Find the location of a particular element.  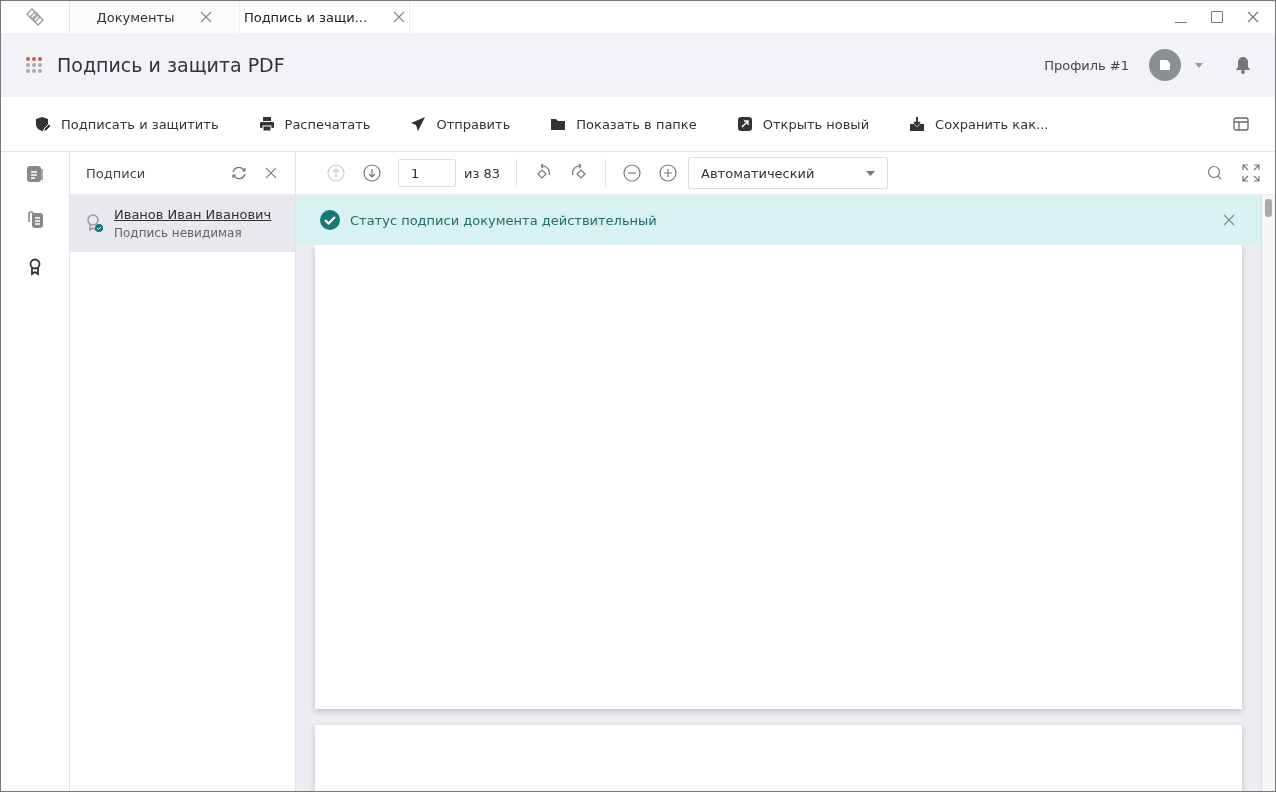

close-button is located at coordinates (1253, 17).